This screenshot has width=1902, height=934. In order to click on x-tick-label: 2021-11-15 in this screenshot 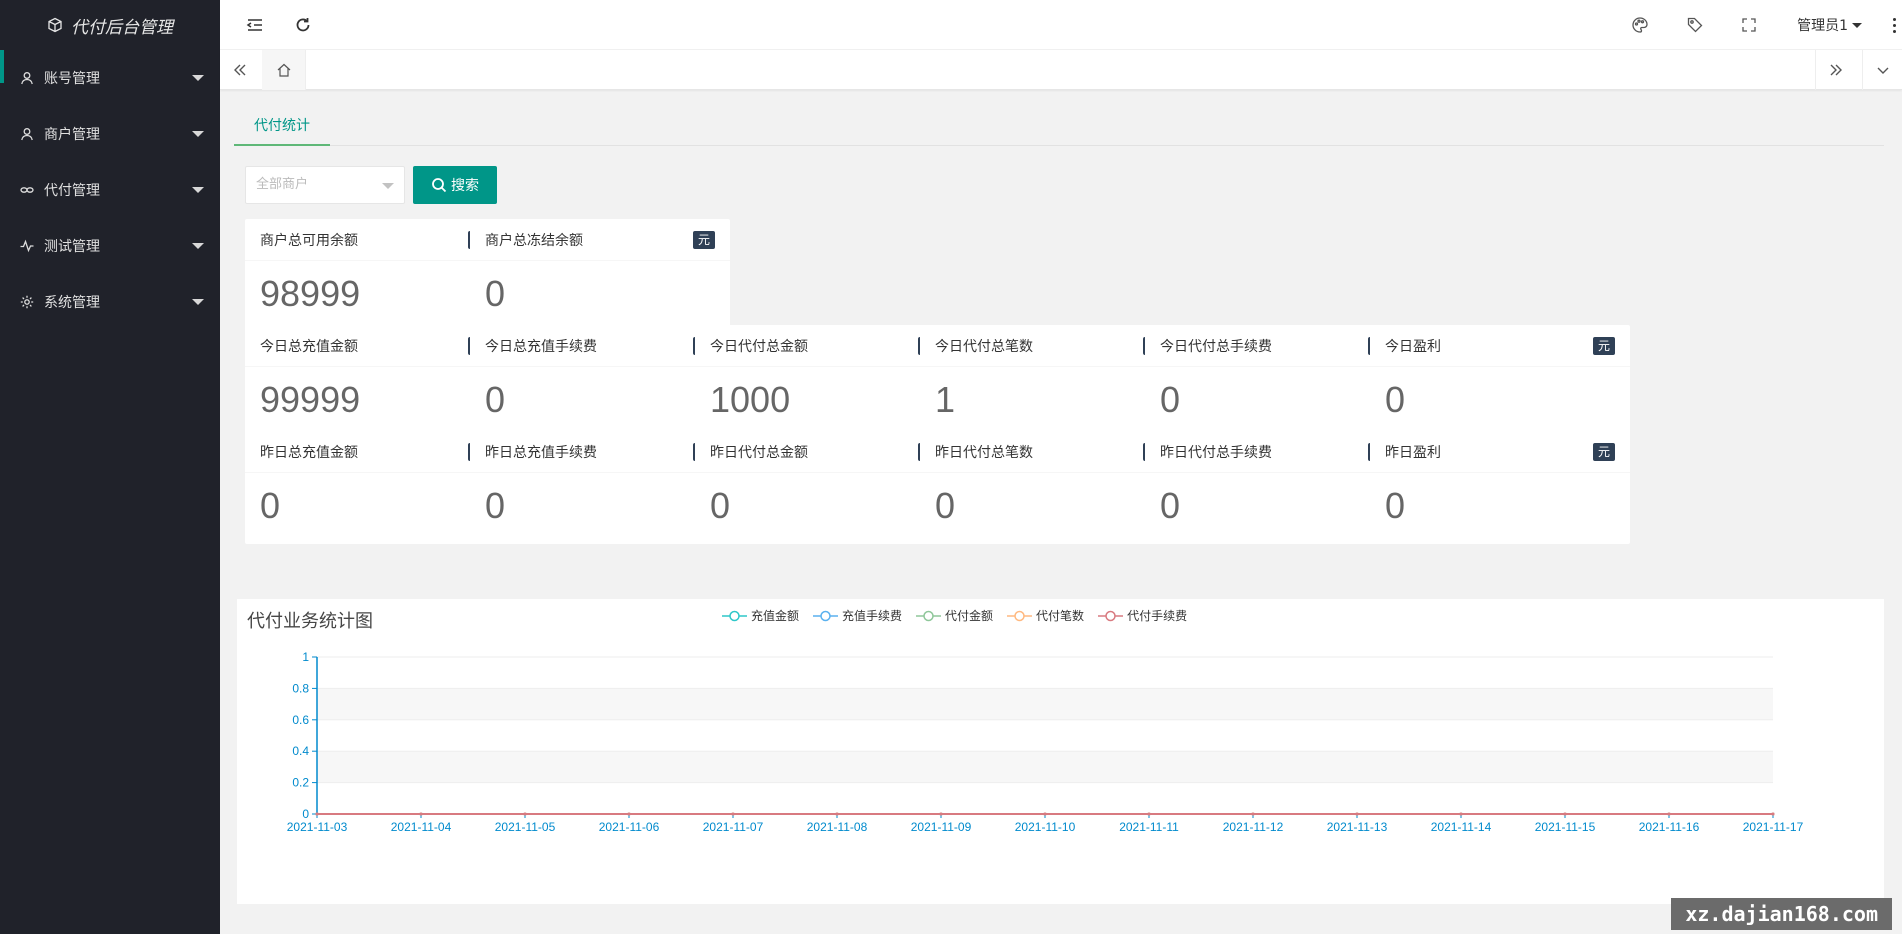, I will do `click(1565, 827)`.